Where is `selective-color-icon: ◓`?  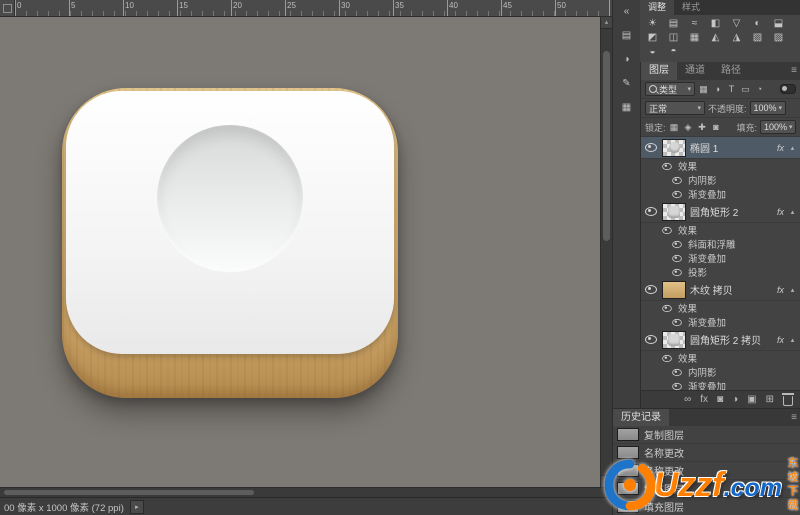
selective-color-icon: ◓ is located at coordinates (673, 52).